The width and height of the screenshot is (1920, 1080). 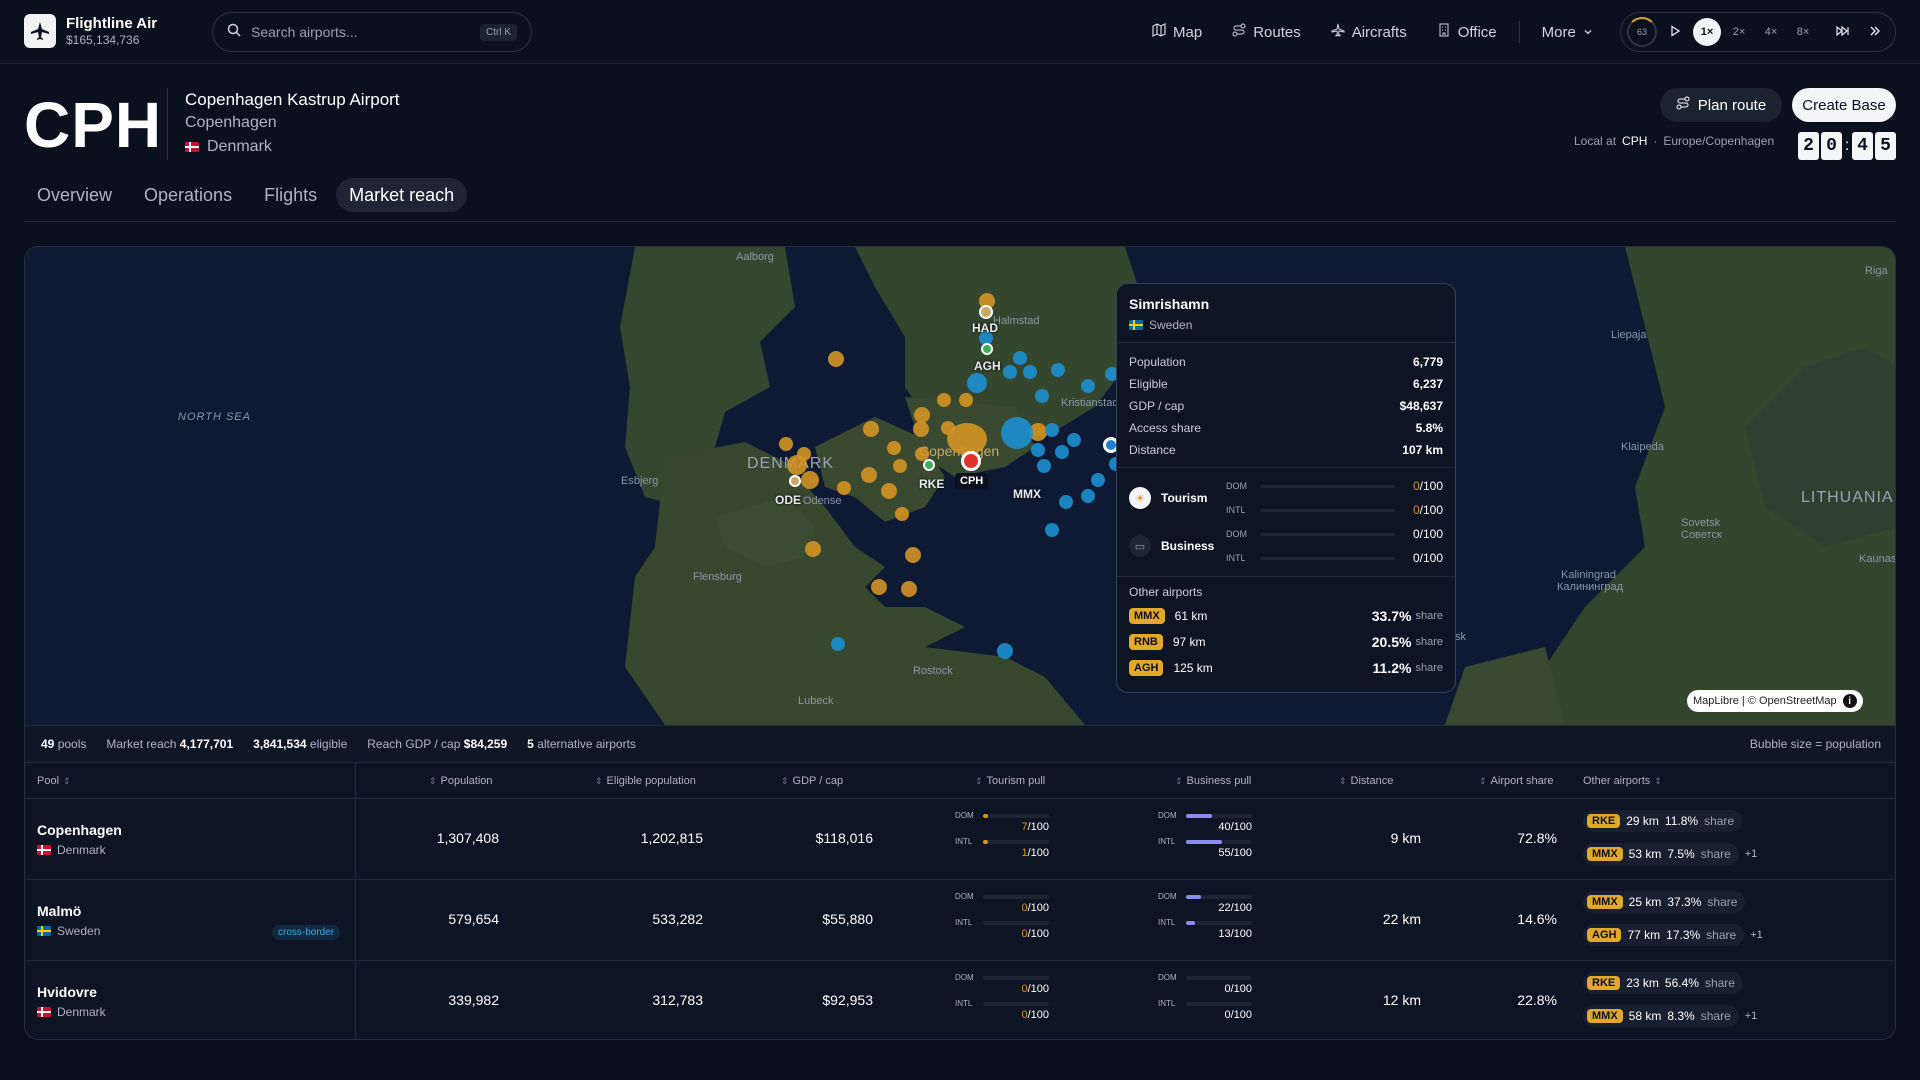 What do you see at coordinates (1675, 32) in the screenshot?
I see `play-button` at bounding box center [1675, 32].